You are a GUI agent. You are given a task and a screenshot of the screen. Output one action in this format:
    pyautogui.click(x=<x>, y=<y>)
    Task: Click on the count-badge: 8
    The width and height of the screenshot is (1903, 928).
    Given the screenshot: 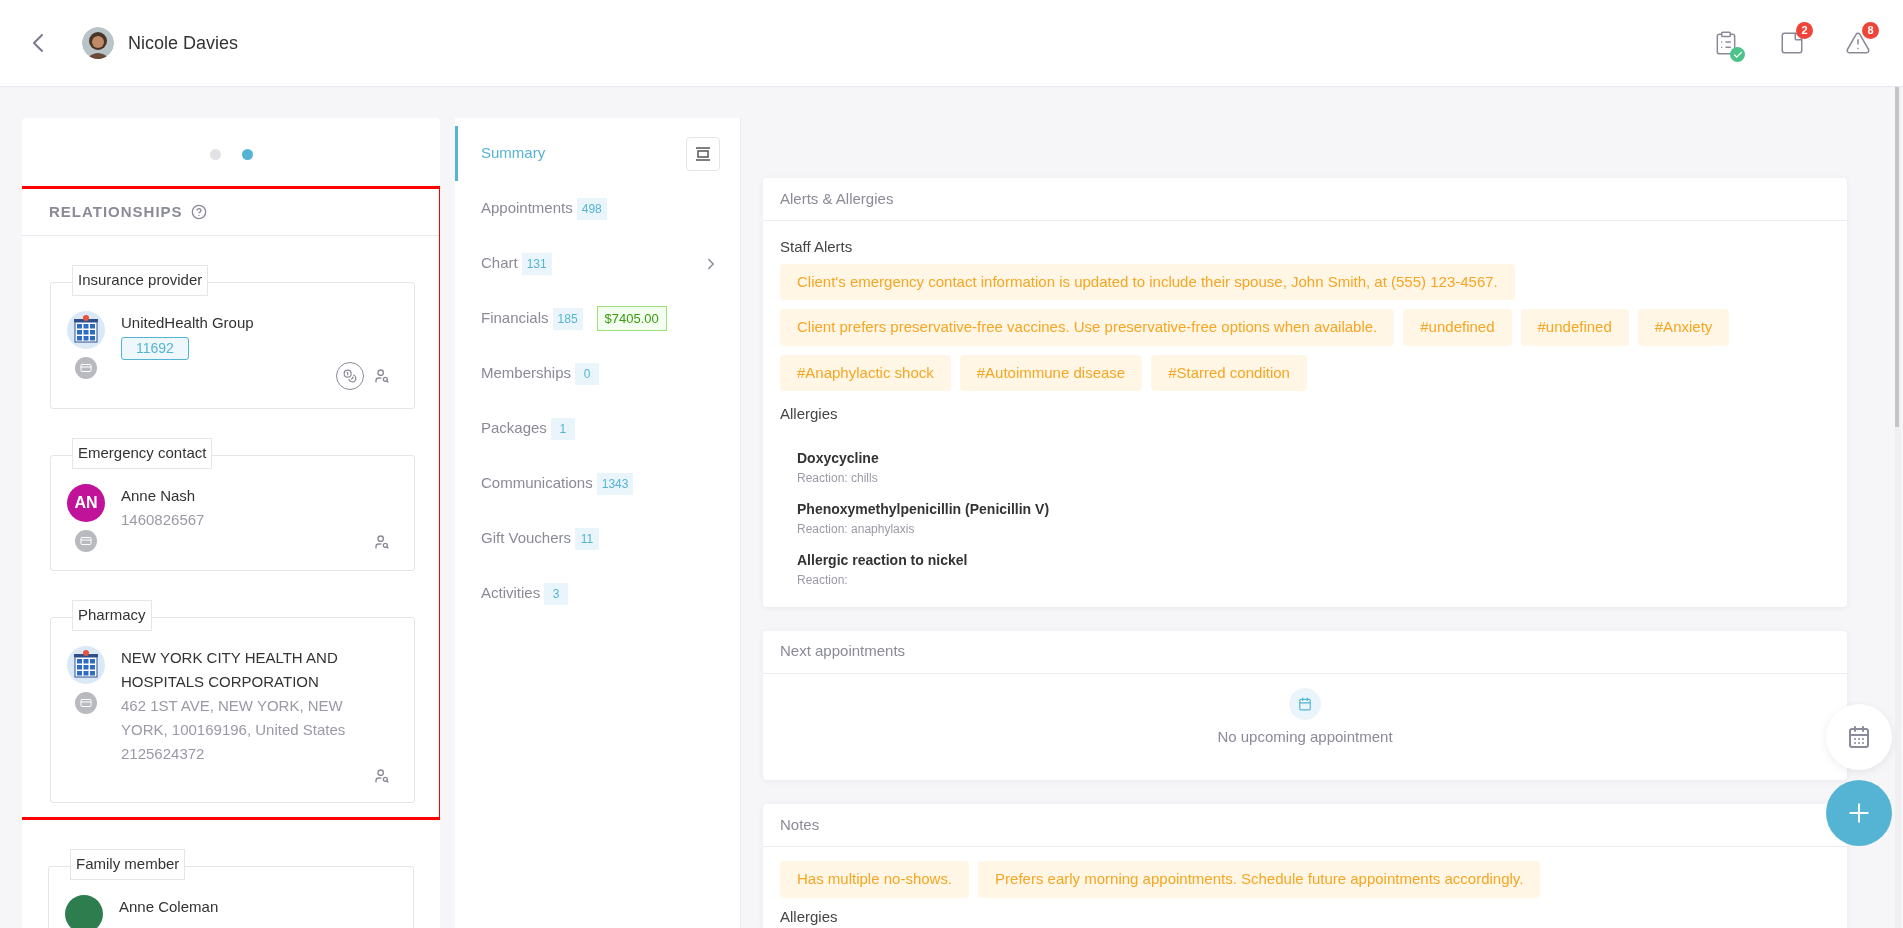 What is the action you would take?
    pyautogui.click(x=1870, y=30)
    